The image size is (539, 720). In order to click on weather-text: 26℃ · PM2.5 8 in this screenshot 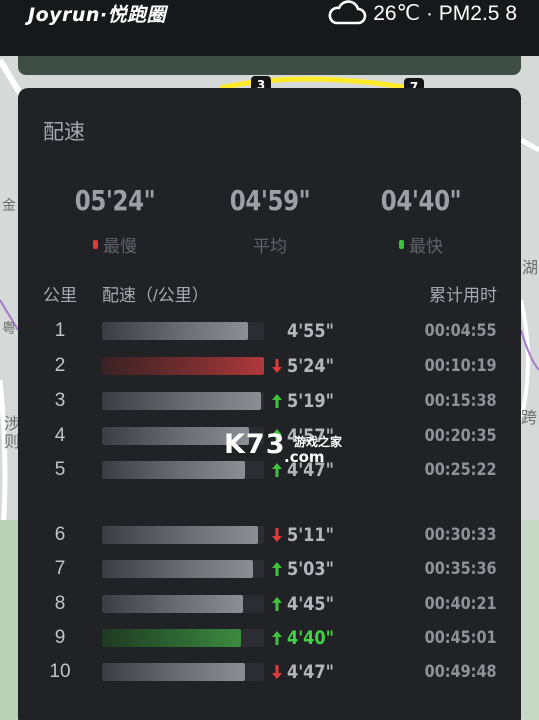, I will do `click(445, 13)`.